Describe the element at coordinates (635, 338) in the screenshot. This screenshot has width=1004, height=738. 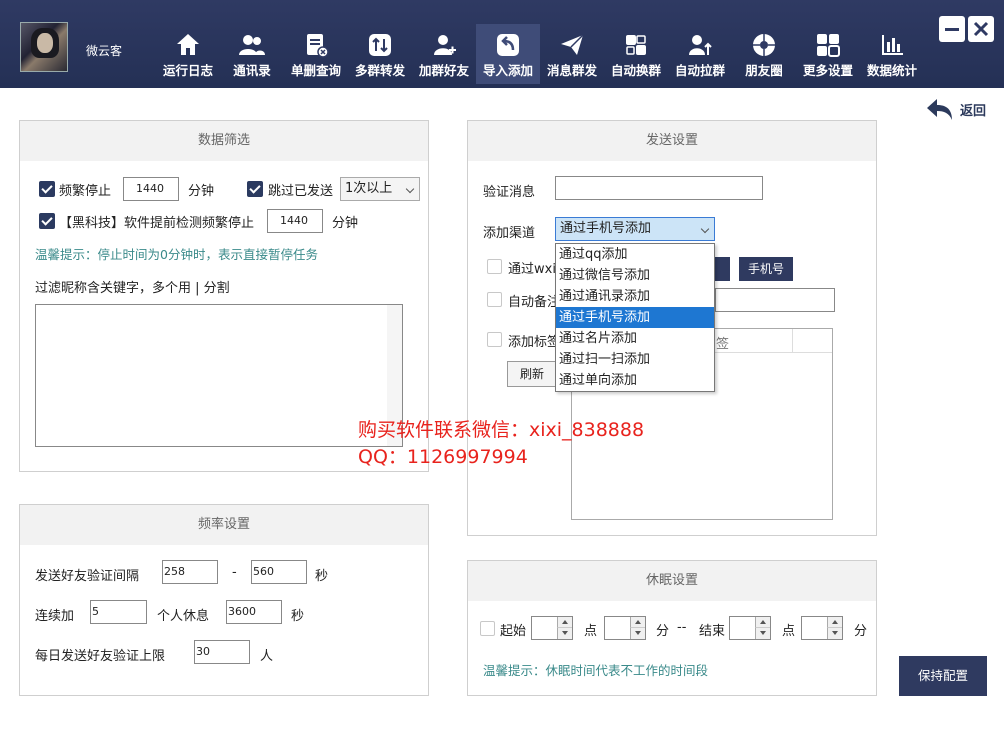
I see `channel-option-card: 通过名片添加` at that location.